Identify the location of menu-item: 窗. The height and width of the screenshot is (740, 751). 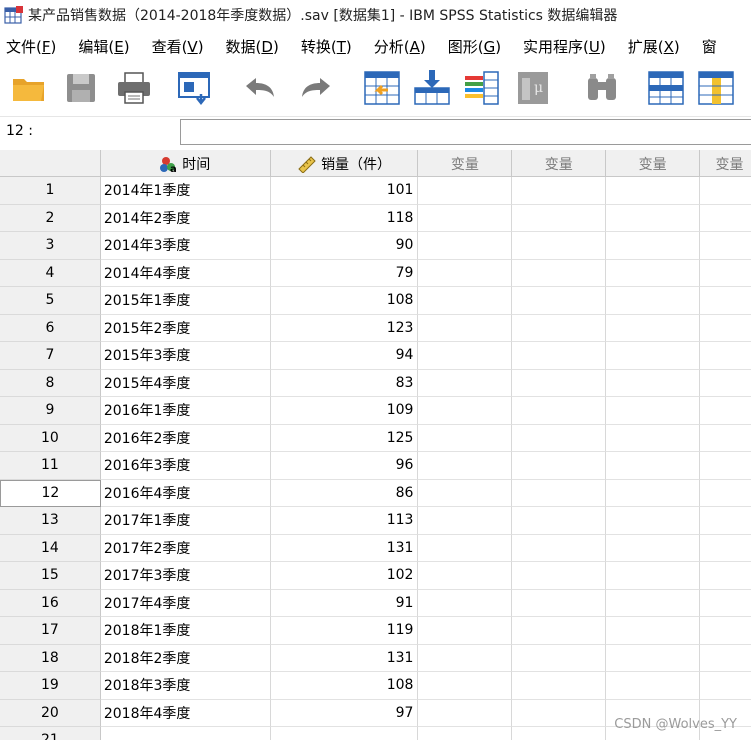
(709, 46).